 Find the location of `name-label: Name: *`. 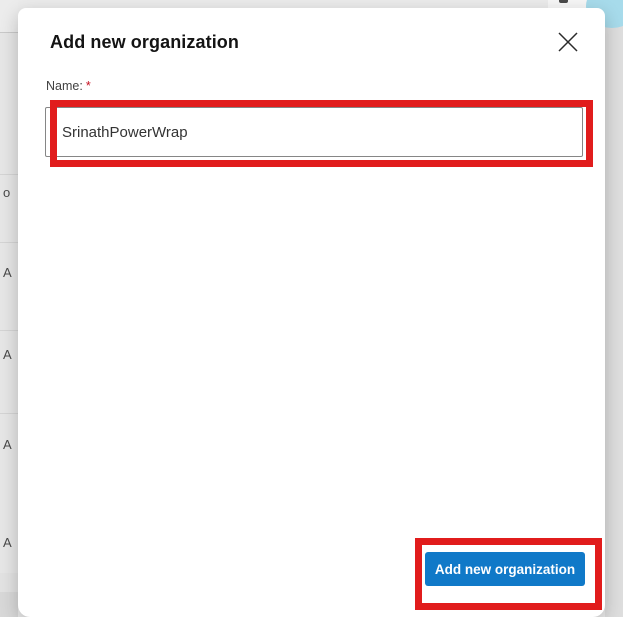

name-label: Name: * is located at coordinates (68, 86).